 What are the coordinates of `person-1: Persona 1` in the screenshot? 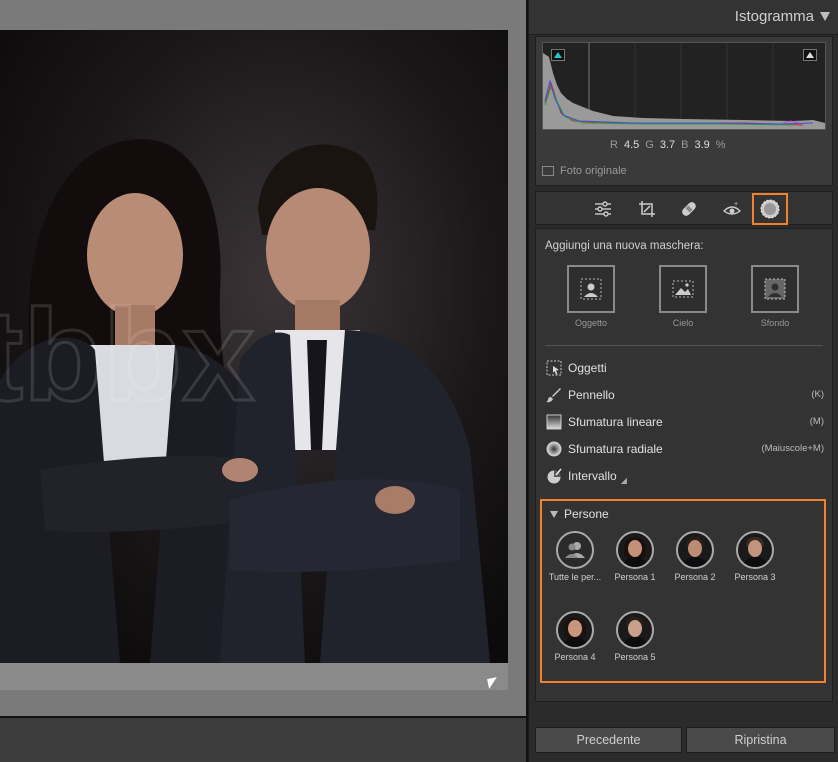 It's located at (635, 556).